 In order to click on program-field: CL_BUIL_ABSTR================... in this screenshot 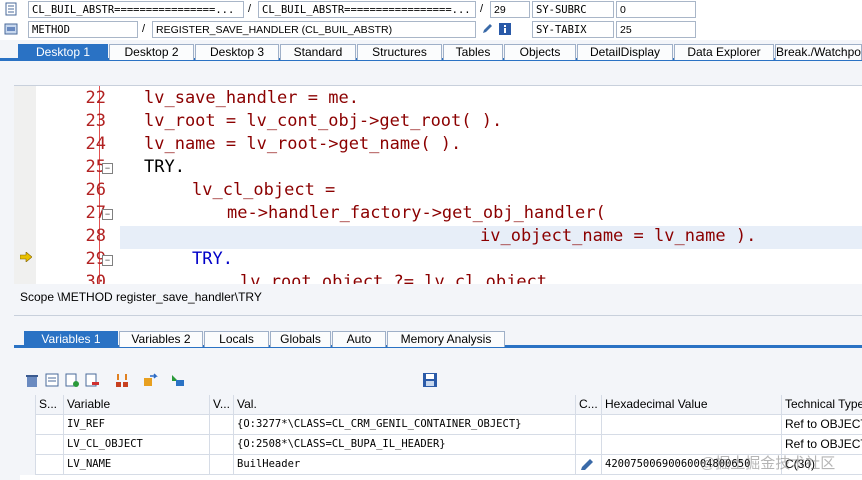, I will do `click(136, 9)`.